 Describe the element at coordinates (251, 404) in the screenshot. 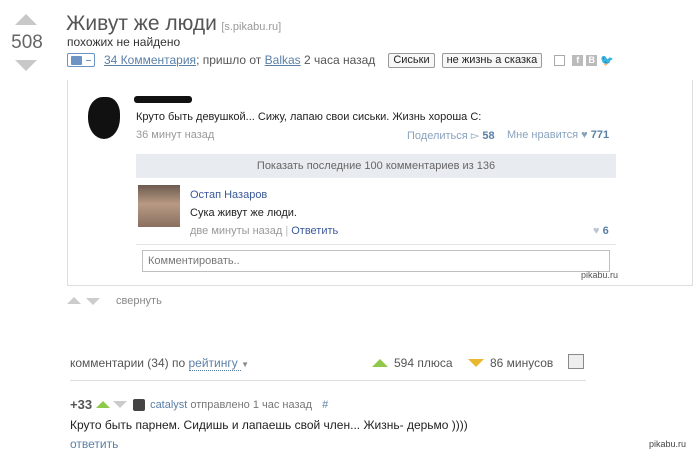

I see `comment-time-text: отправлено 1 час назад` at that location.